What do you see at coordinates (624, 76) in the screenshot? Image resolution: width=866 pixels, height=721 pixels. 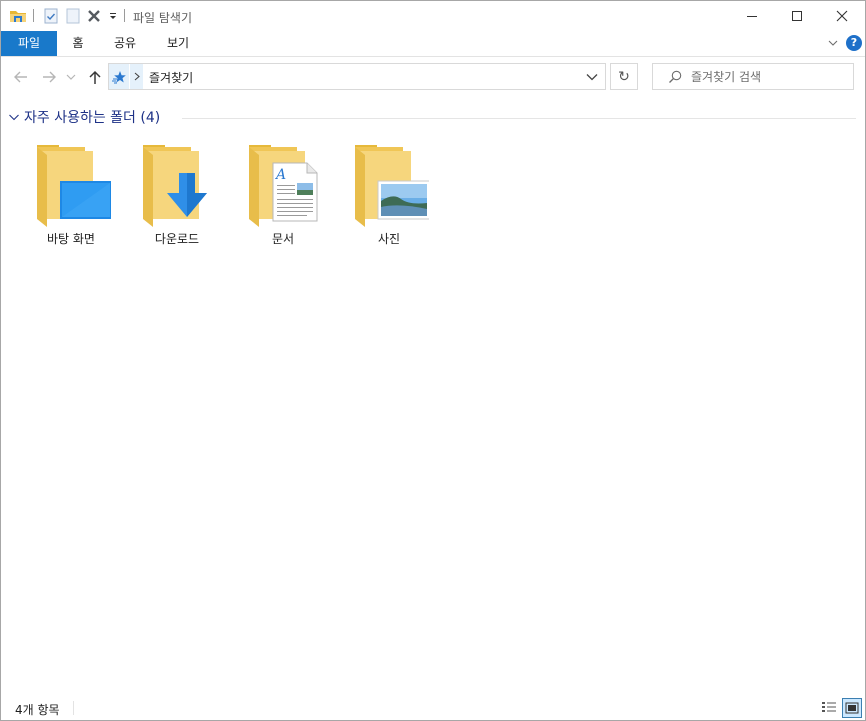 I see `refresh-button: ↻` at bounding box center [624, 76].